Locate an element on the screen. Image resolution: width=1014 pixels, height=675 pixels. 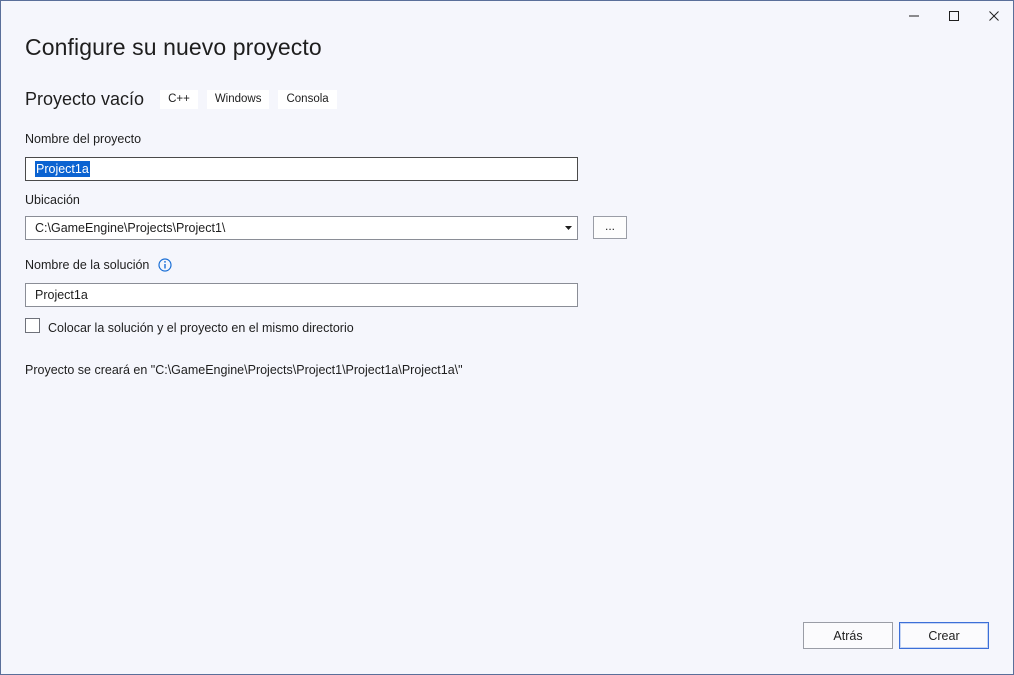
chevron-down-icon is located at coordinates (568, 228).